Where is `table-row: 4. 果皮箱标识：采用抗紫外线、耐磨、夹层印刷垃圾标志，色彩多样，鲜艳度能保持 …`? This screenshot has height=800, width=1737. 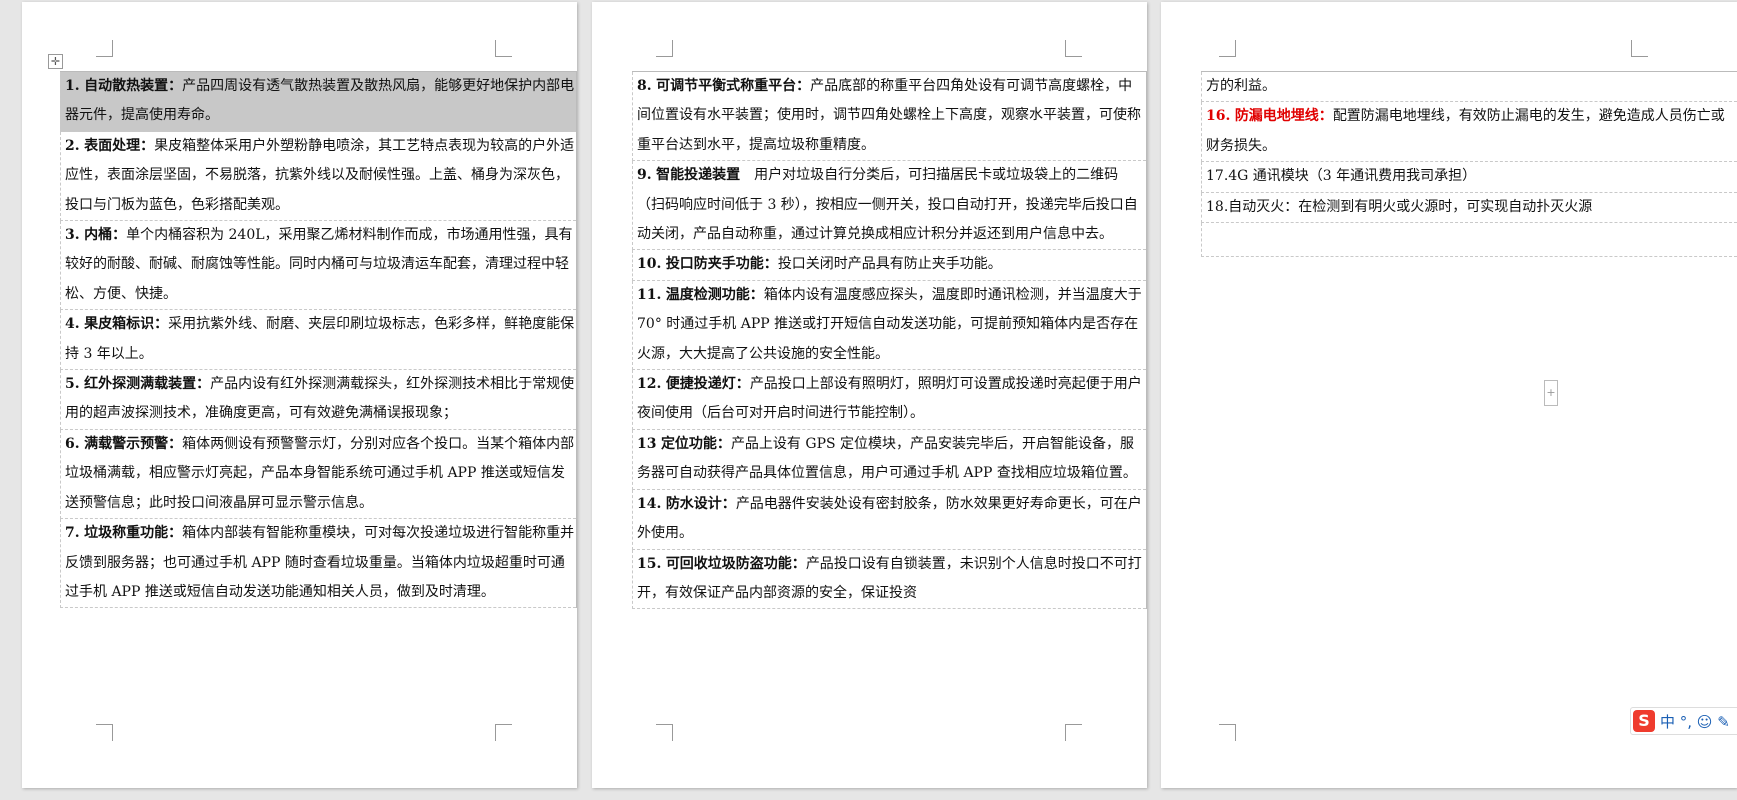 table-row: 4. 果皮箱标识：采用抗紫外线、耐磨、夹层印刷垃圾标志，色彩多样，鲜艳度能保持 … is located at coordinates (318, 340).